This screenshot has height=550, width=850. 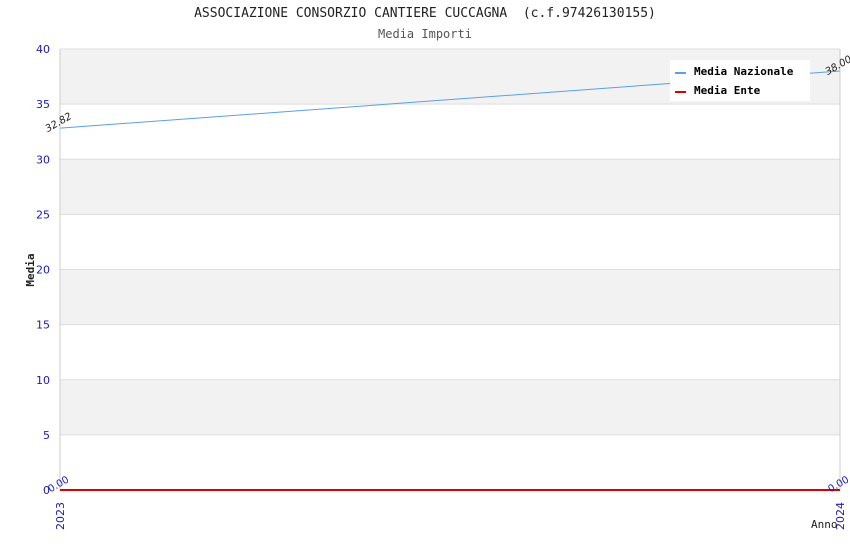 I want to click on y-tick-label: 5, so click(x=46, y=435).